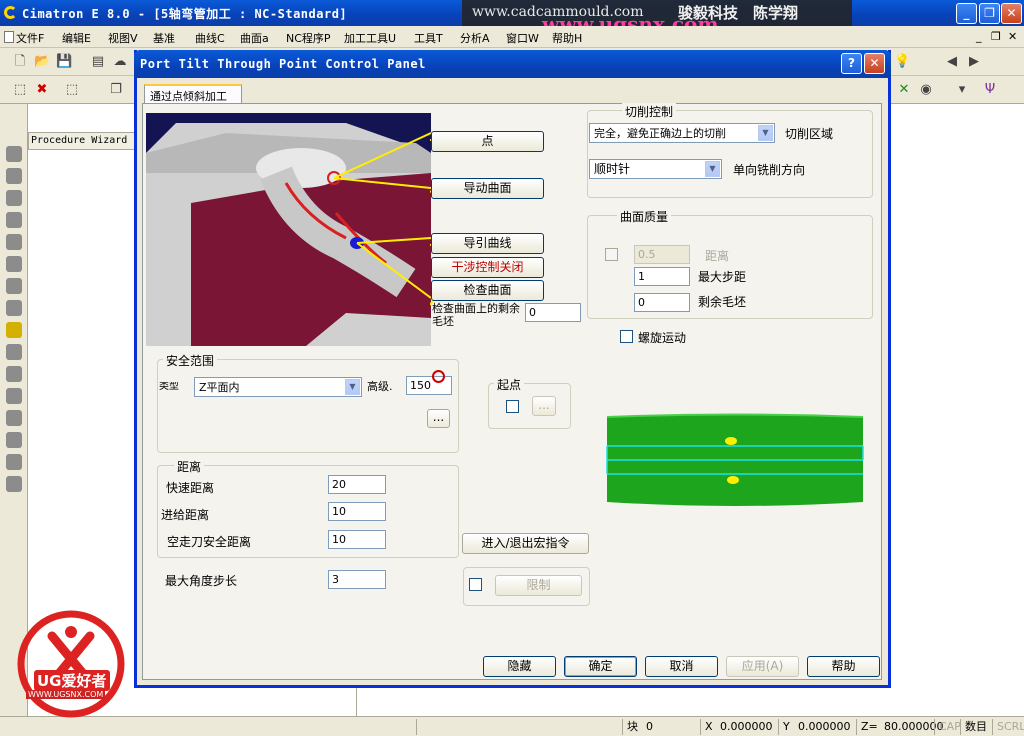 The width and height of the screenshot is (1024, 736). What do you see at coordinates (487, 188) in the screenshot?
I see `drive-surface-button: 导动曲面` at bounding box center [487, 188].